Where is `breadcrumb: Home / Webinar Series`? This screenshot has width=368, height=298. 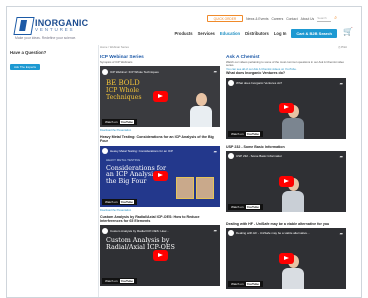
breadcrumb: Home / Webinar Series is located at coordinates (114, 47).